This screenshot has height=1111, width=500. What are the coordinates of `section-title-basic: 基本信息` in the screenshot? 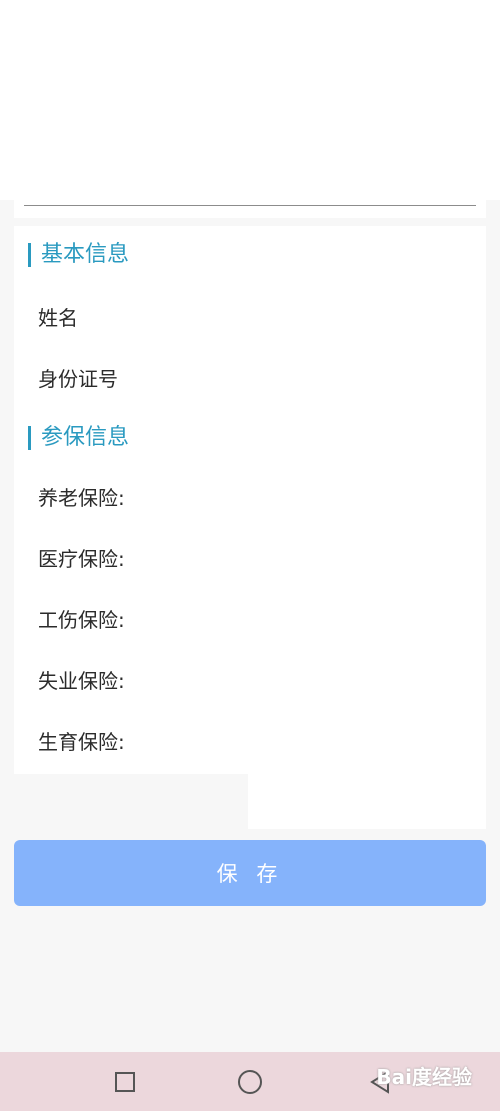 It's located at (78, 255).